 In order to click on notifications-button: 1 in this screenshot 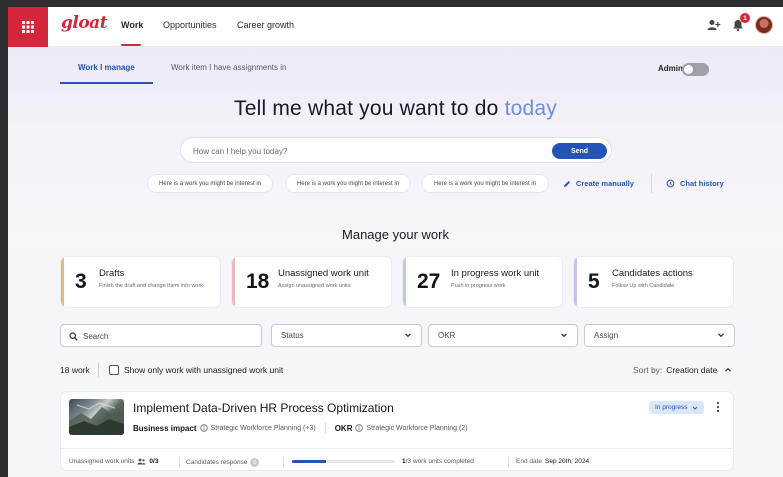, I will do `click(740, 22)`.